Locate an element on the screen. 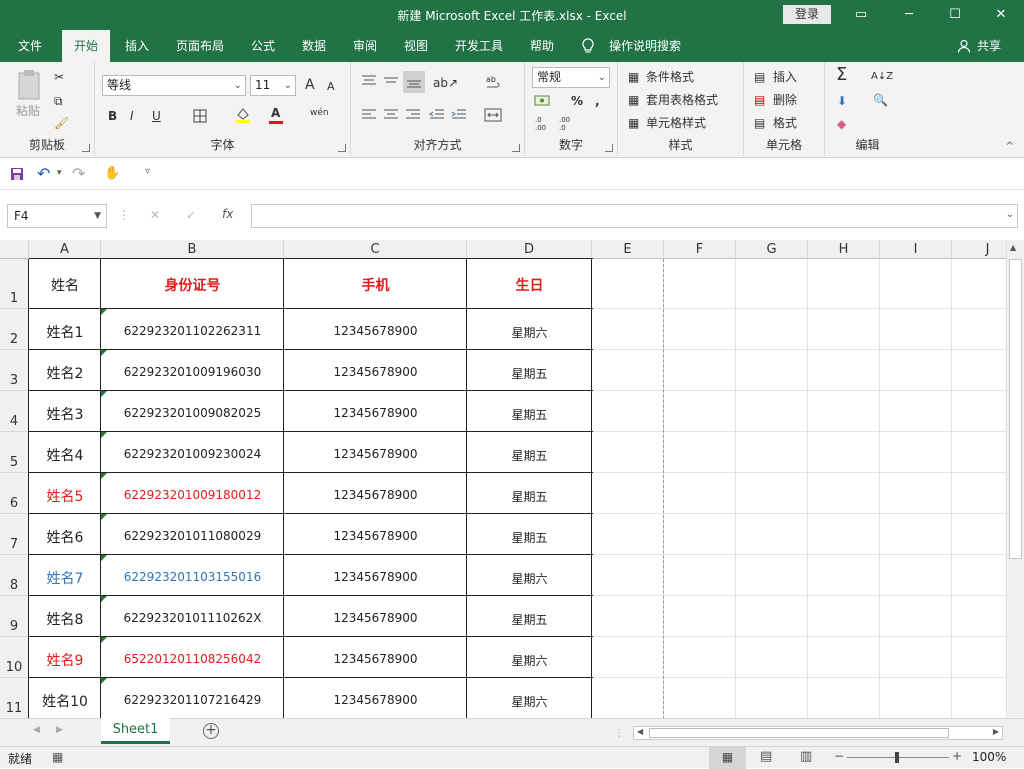  format-as-table-button: 套用表格格式 is located at coordinates (682, 100).